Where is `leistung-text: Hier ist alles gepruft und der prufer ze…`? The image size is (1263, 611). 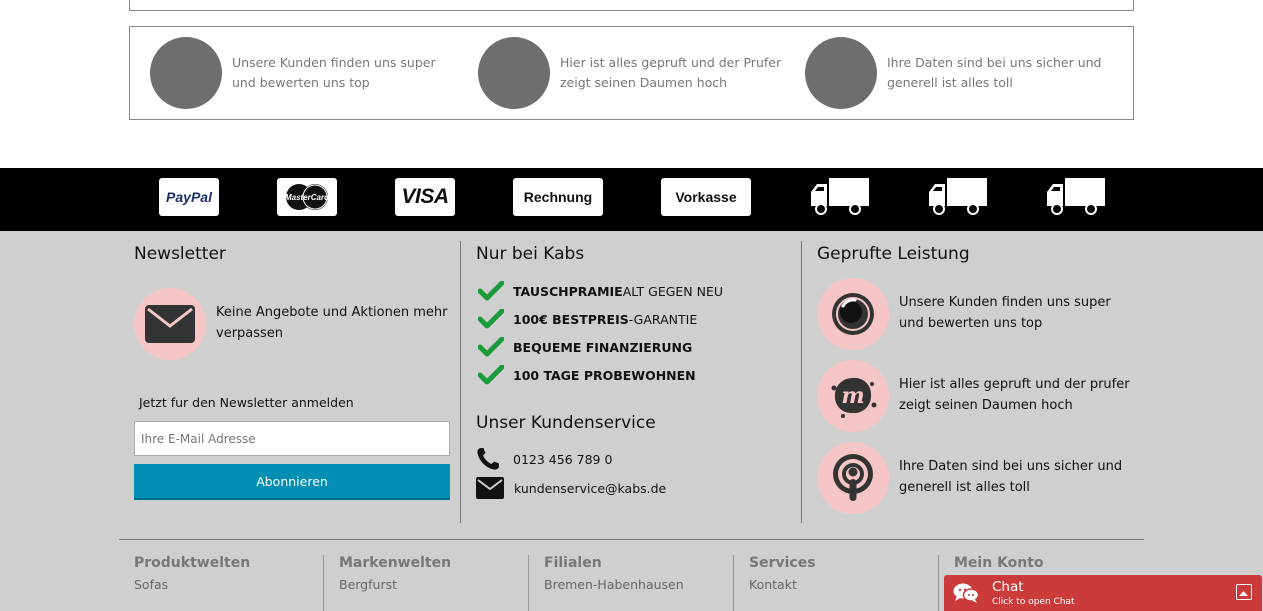 leistung-text: Hier ist alles gepruft und der prufer ze… is located at coordinates (1014, 395).